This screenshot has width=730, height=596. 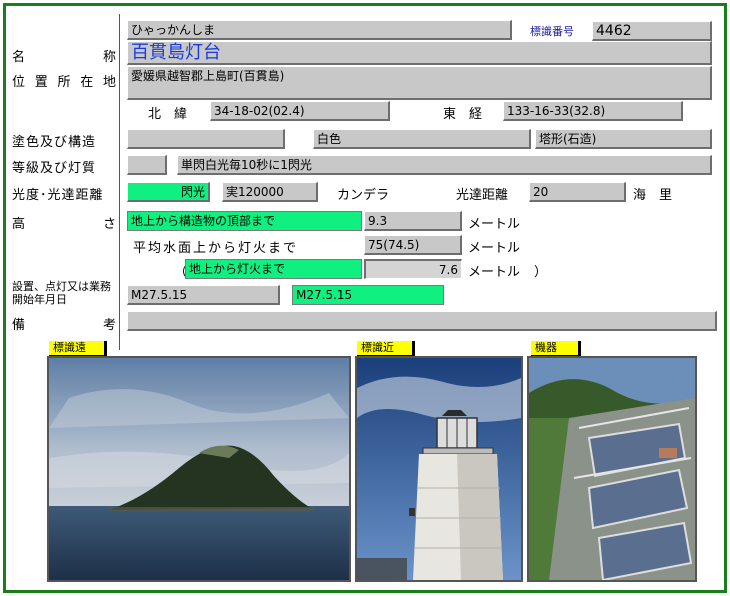 I want to click on remarks-field, so click(x=422, y=321).